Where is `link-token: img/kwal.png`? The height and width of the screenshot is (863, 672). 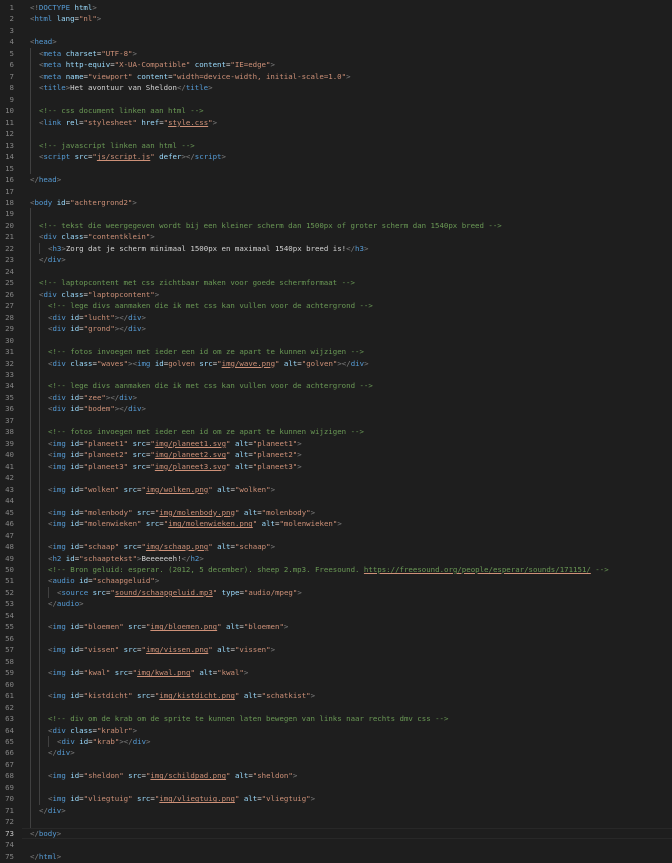
link-token: img/kwal.png is located at coordinates (163, 672).